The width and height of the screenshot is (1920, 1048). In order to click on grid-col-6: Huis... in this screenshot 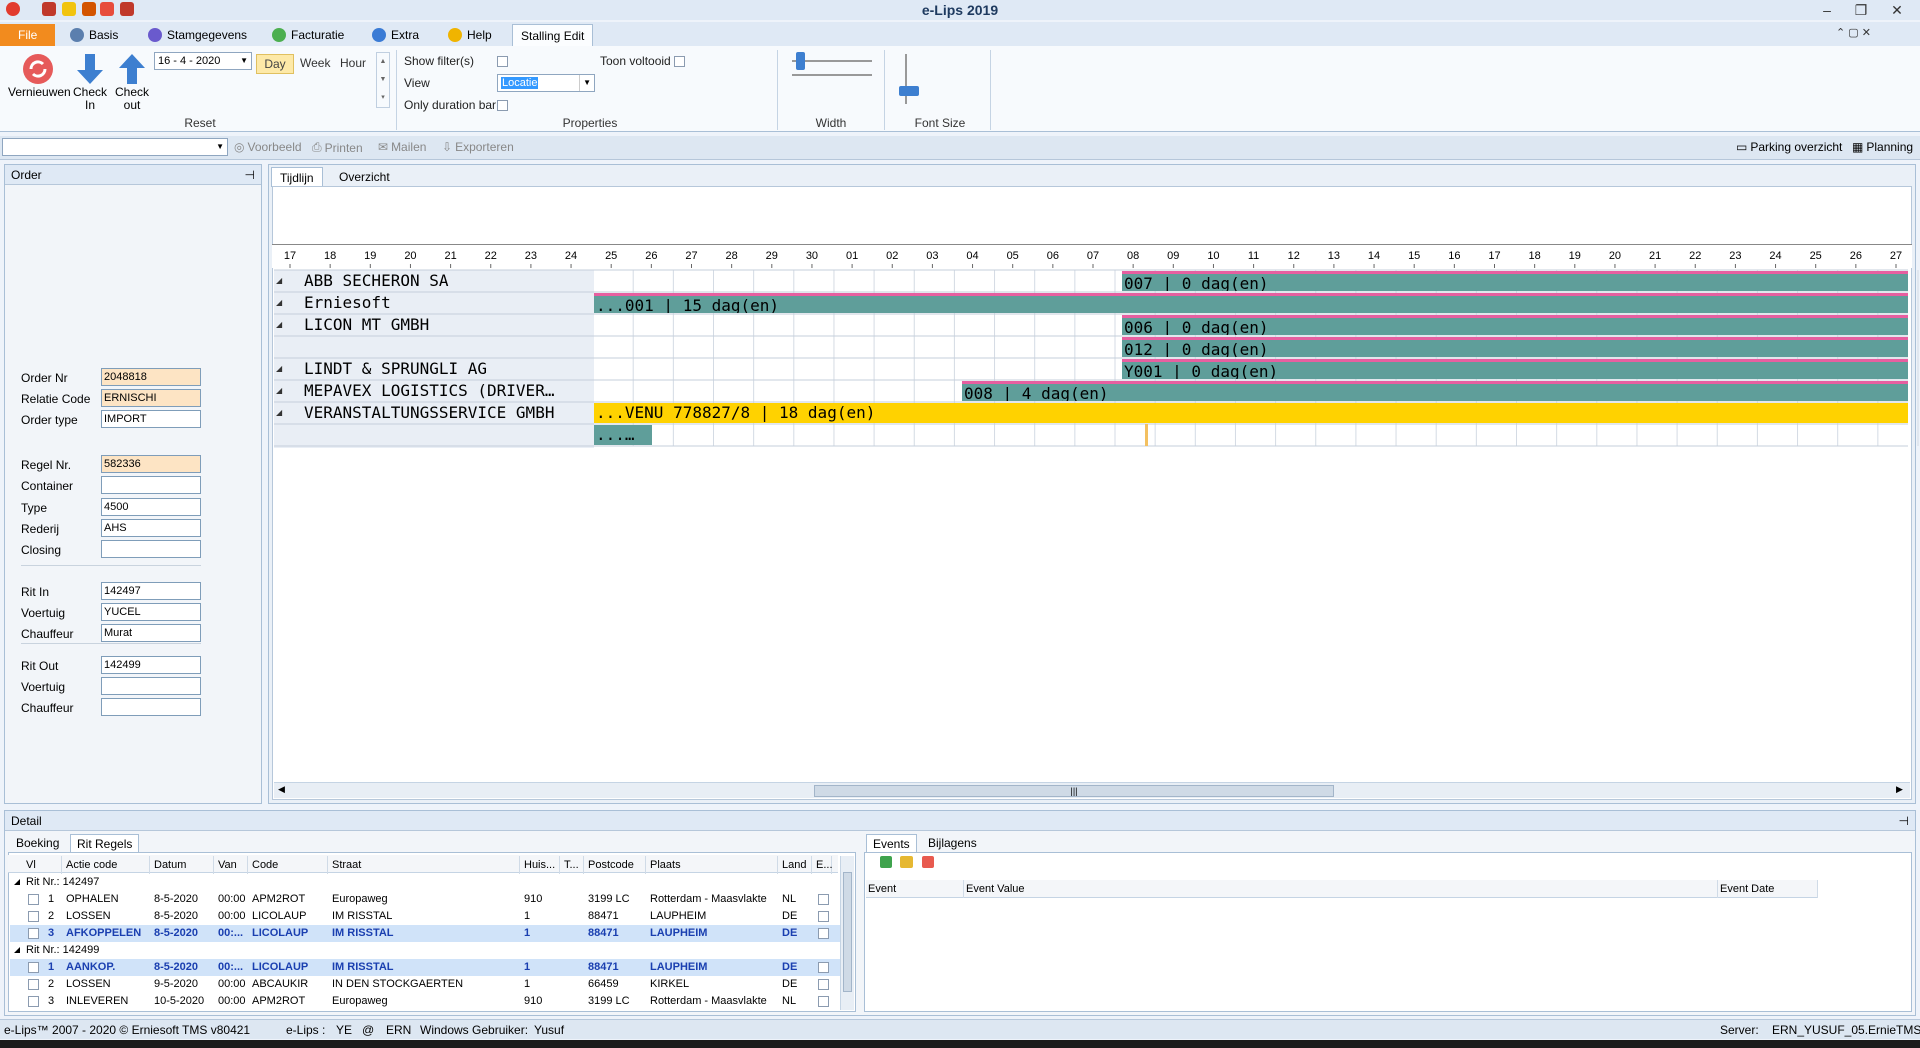, I will do `click(541, 865)`.